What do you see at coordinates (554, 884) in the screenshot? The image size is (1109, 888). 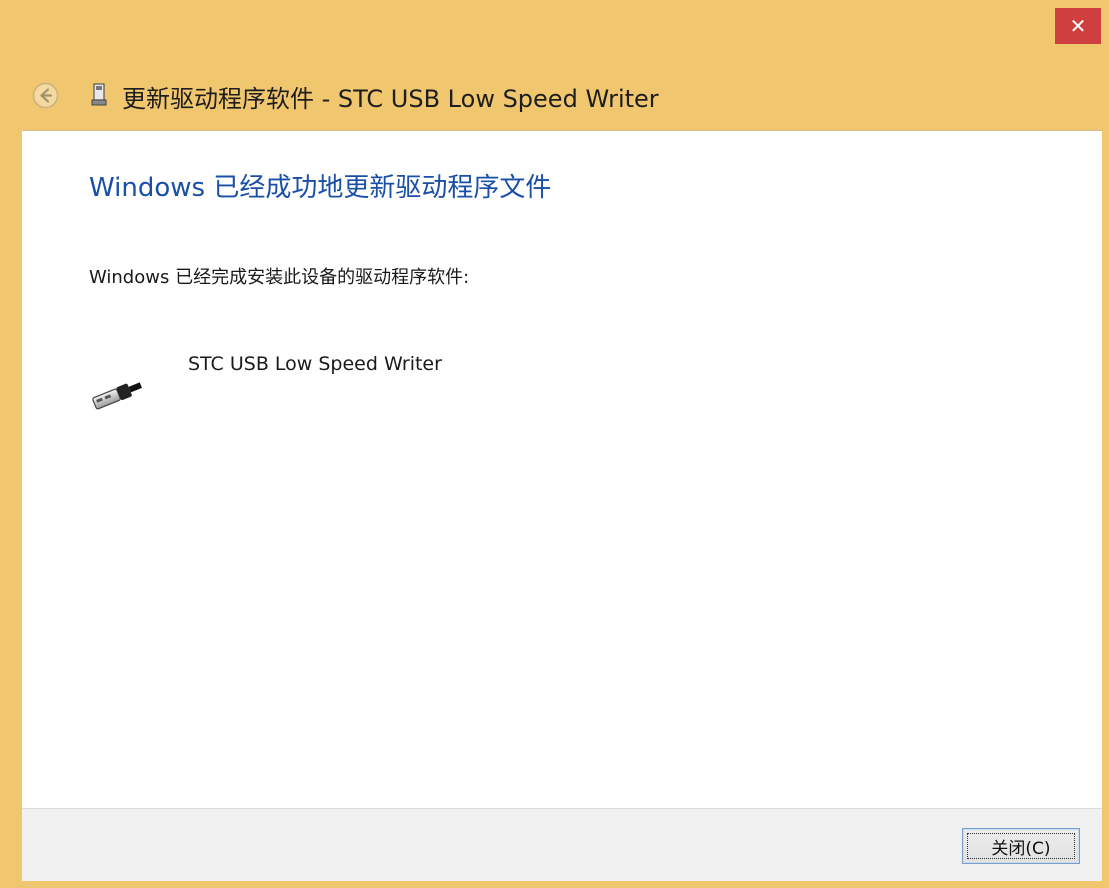 I see `window-bottom-border` at bounding box center [554, 884].